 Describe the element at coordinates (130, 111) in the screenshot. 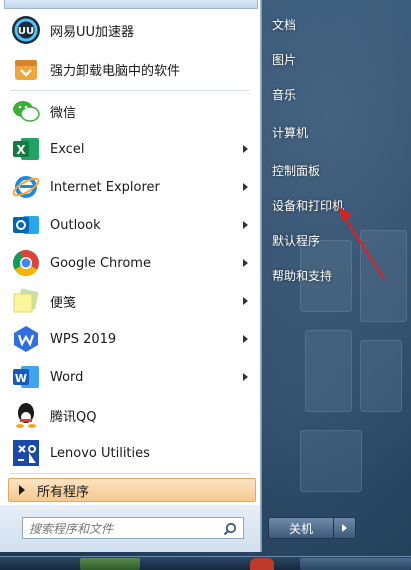

I see `program-wechat: 微信` at that location.